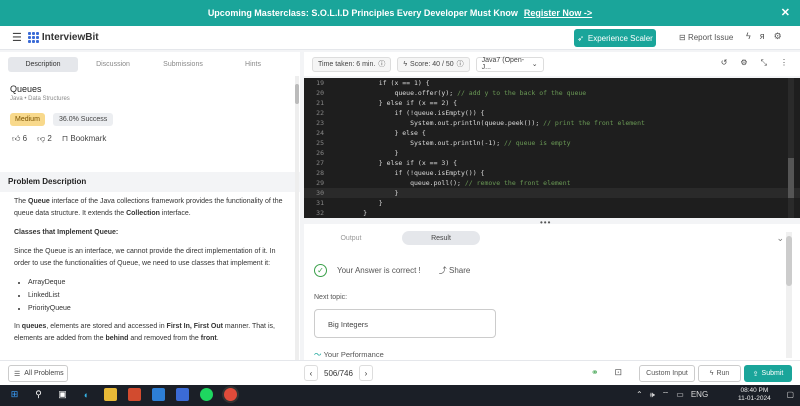 Image resolution: width=800 pixels, height=406 pixels. Describe the element at coordinates (320, 113) in the screenshot. I see `line-number: 22` at that location.